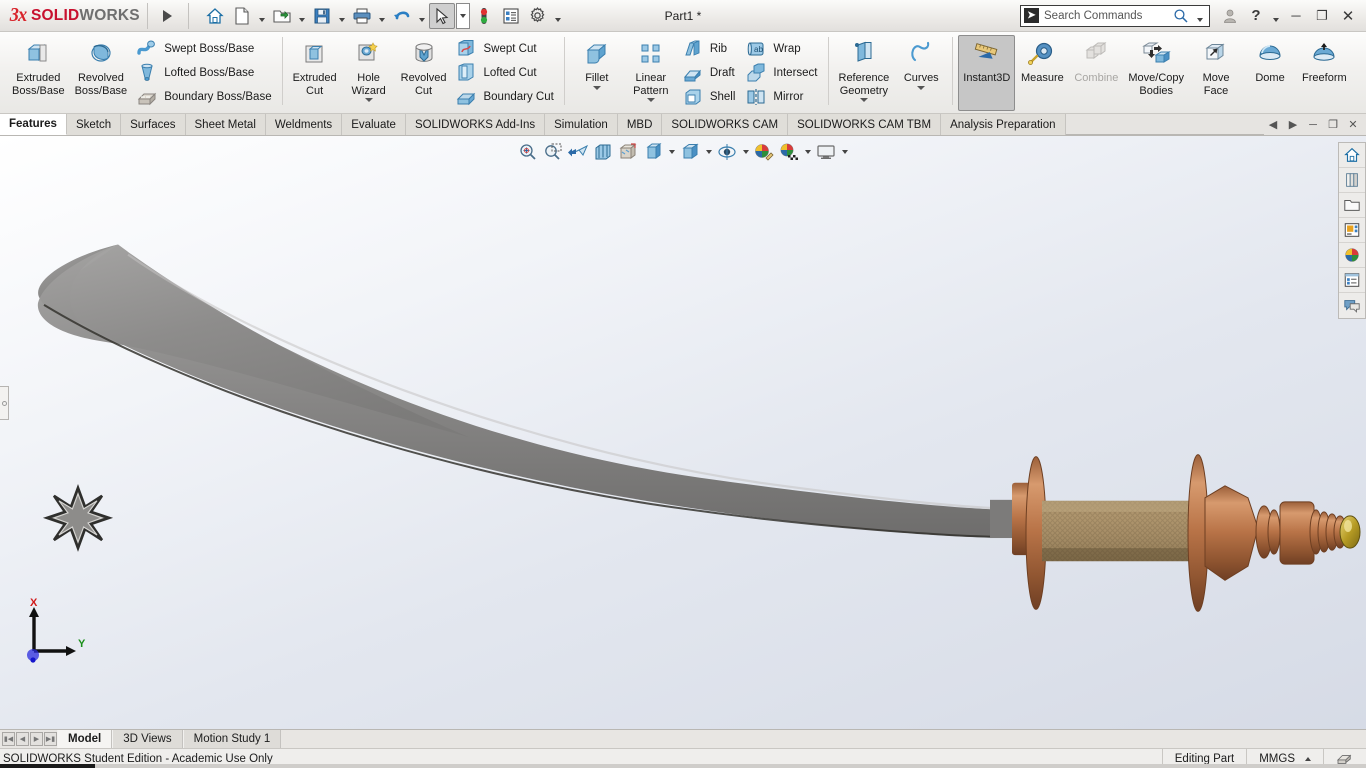  Describe the element at coordinates (1348, 16) in the screenshot. I see `close-button: ✕` at that location.